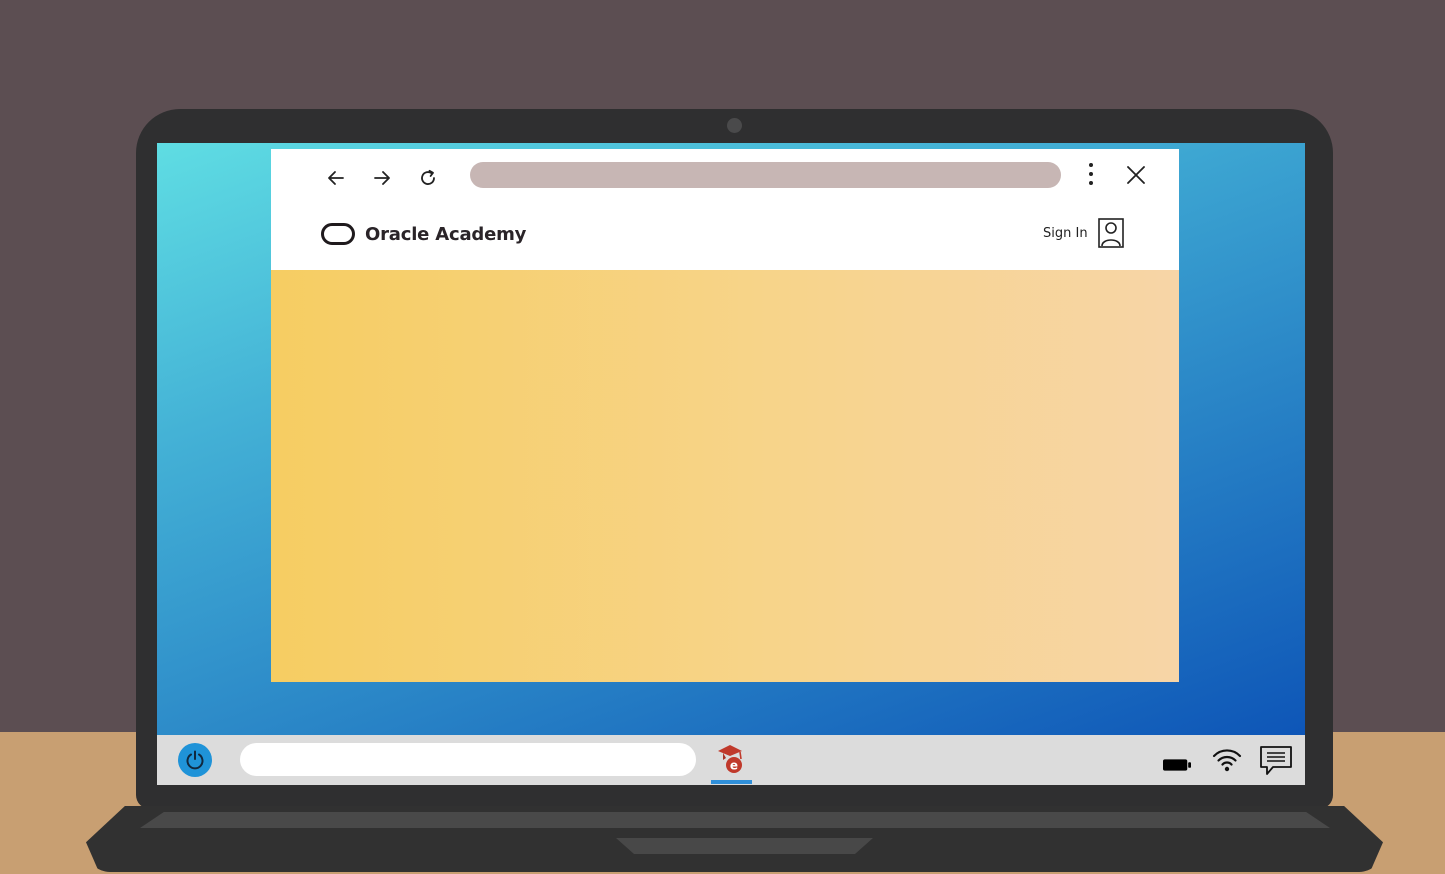 The width and height of the screenshot is (1445, 874). I want to click on battery-icon, so click(1177, 765).